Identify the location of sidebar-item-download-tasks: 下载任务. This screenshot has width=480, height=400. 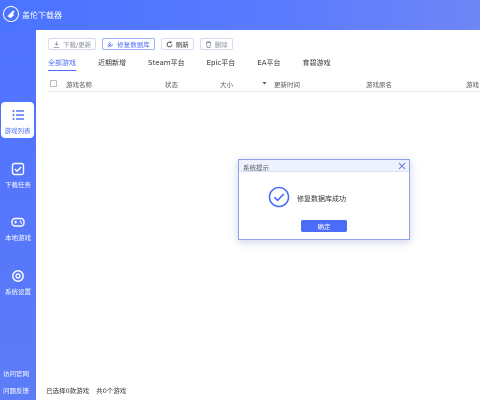
(18, 174).